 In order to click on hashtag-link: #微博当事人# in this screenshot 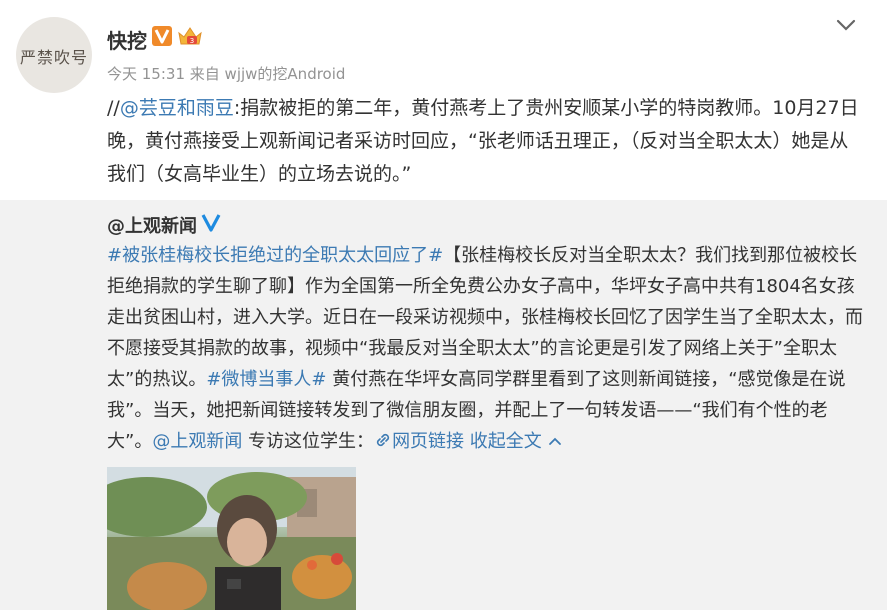, I will do `click(266, 379)`.